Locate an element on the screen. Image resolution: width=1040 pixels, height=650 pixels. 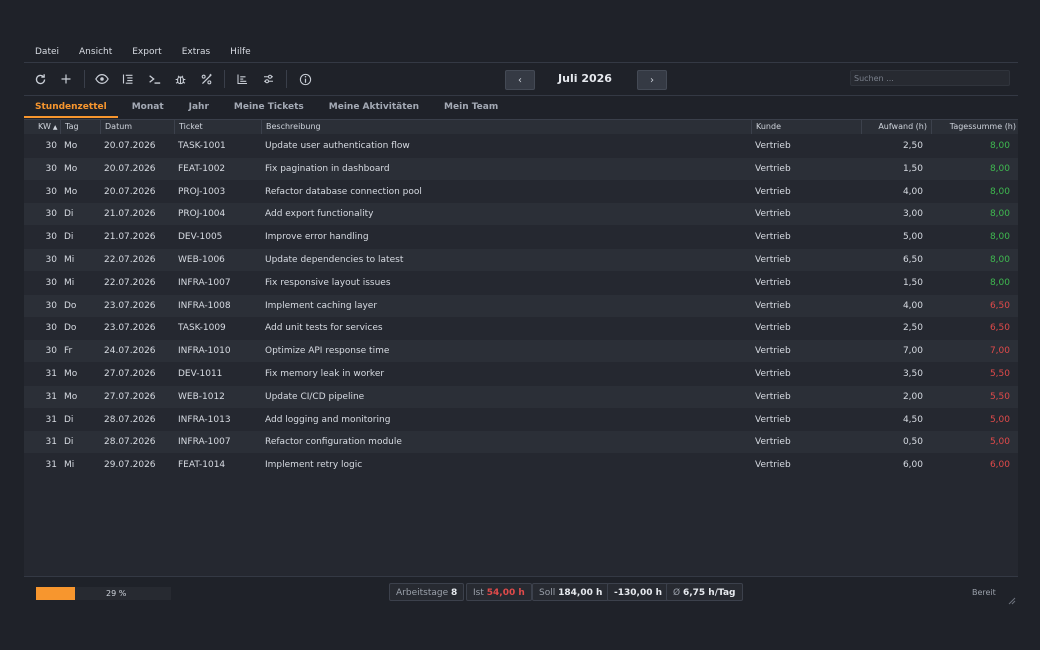
cell-tagessumme: 5,50 is located at coordinates (999, 374).